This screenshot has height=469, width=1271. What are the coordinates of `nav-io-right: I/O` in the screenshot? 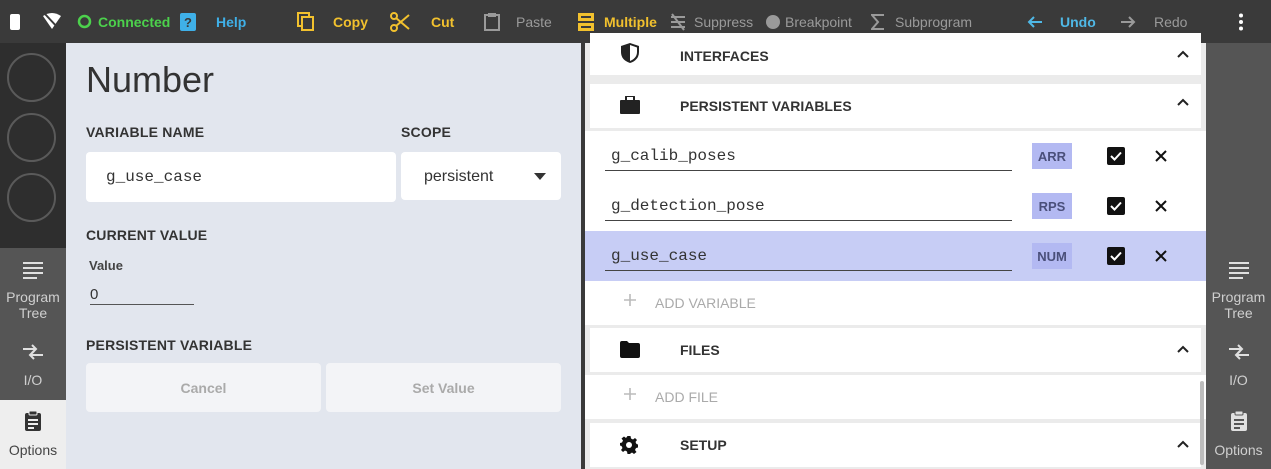 It's located at (1238, 365).